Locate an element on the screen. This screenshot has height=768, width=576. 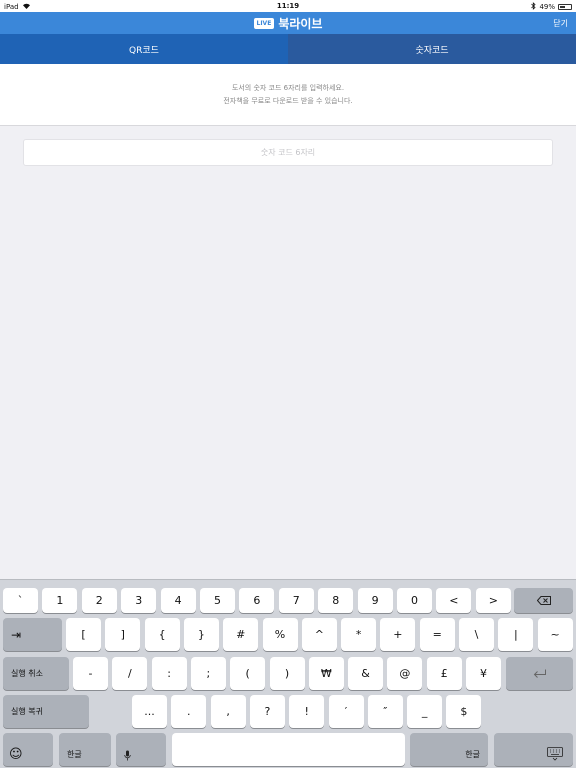
key-label: [ is located at coordinates (83, 634).